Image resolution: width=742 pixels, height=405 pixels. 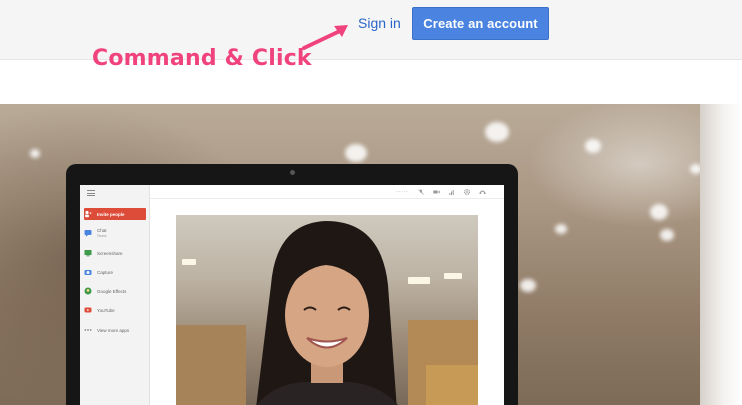 I want to click on mute-mic-icon, so click(x=421, y=192).